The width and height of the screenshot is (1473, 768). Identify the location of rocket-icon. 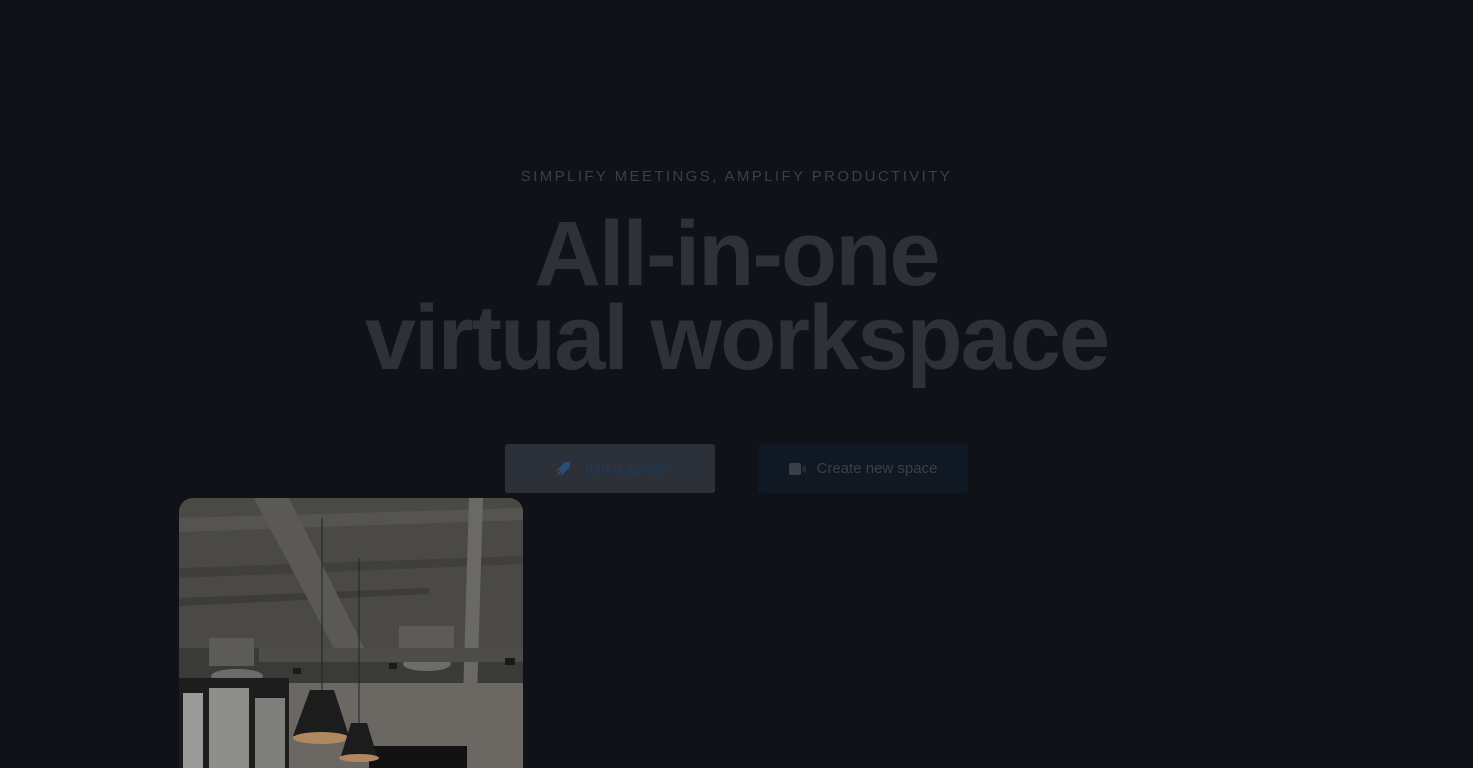
(563, 469).